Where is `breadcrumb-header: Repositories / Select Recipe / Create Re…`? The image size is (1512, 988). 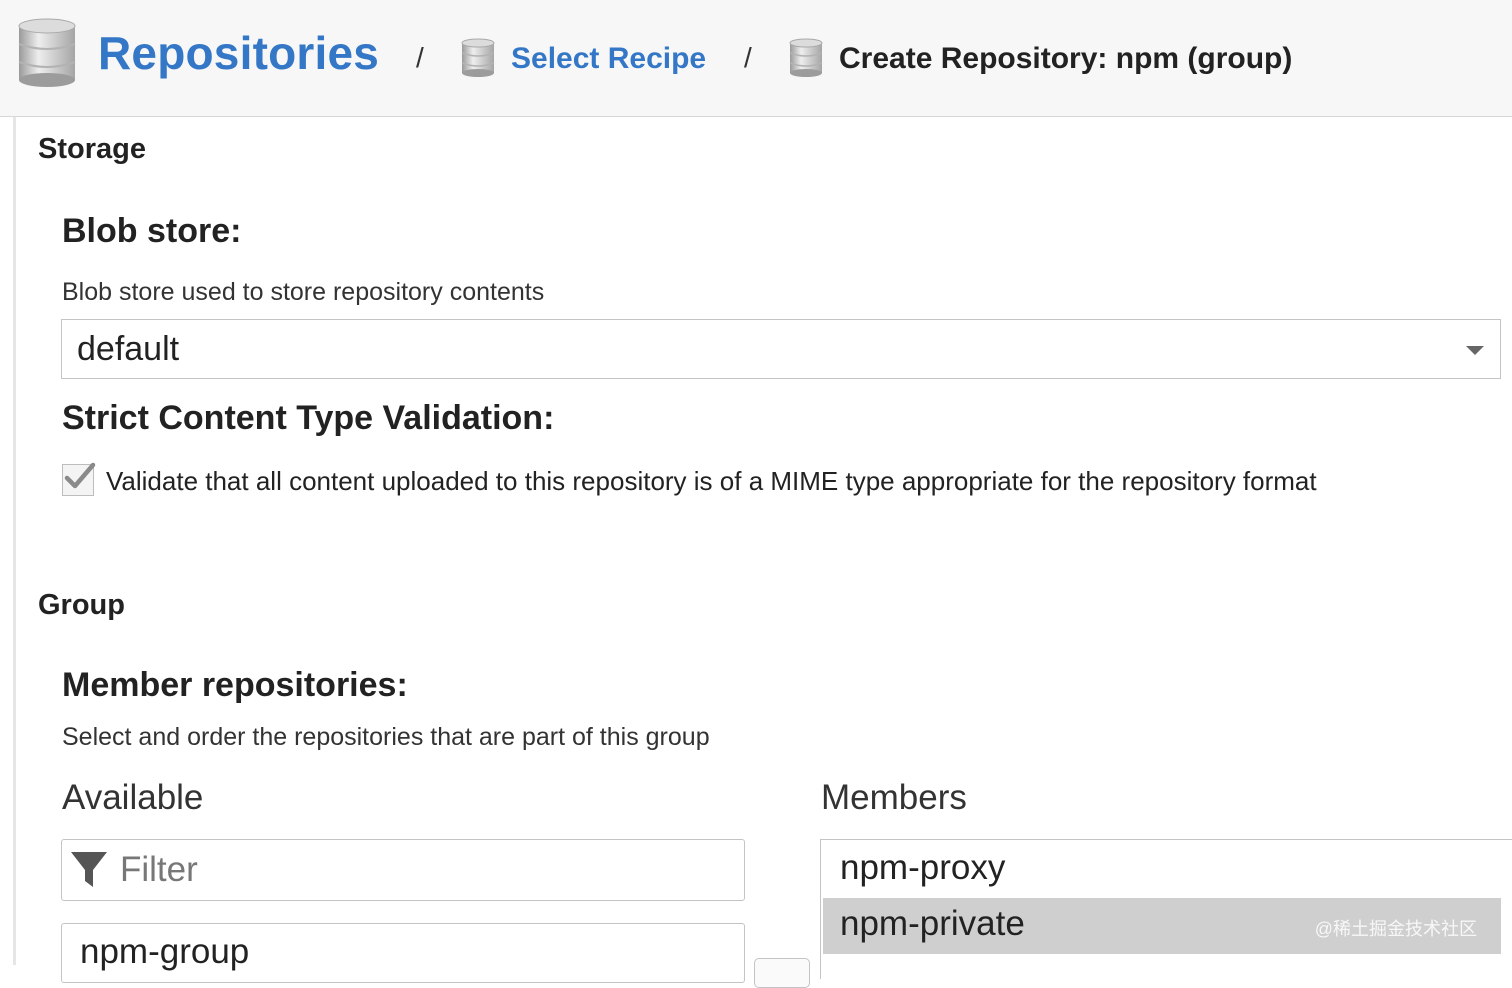 breadcrumb-header: Repositories / Select Recipe / Create Re… is located at coordinates (756, 58).